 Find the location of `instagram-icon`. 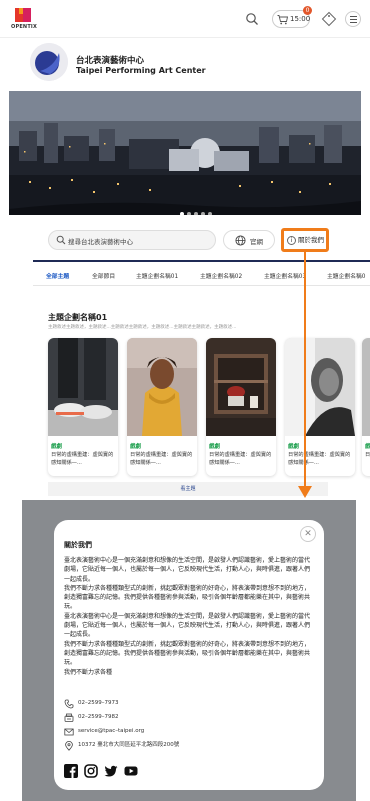

instagram-icon is located at coordinates (91, 771).